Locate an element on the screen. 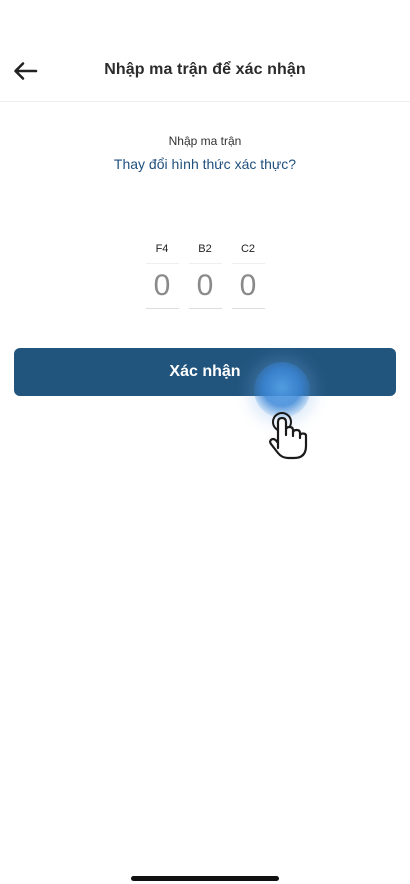 This screenshot has width=410, height=884. cell-input-f4: 0 is located at coordinates (162, 286).